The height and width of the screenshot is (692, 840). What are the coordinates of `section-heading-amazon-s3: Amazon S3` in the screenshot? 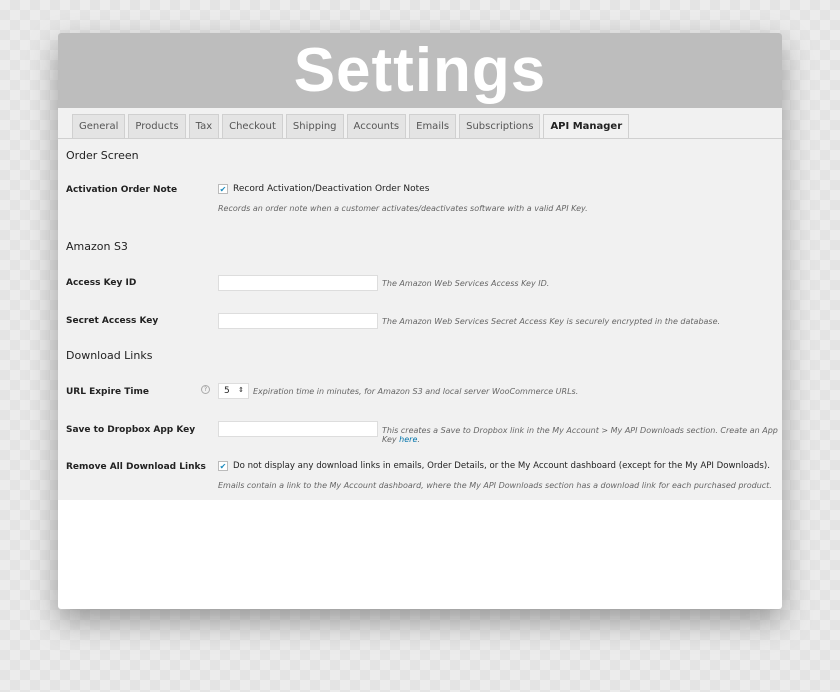 It's located at (97, 246).